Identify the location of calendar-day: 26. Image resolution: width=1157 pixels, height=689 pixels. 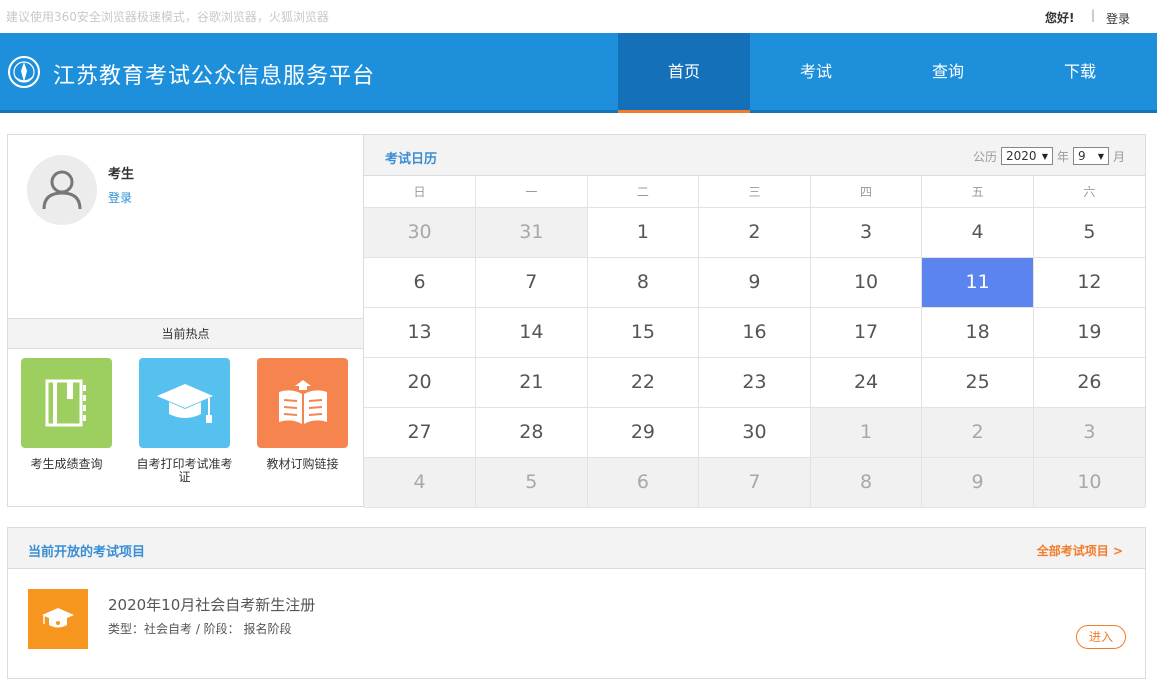
(1088, 382).